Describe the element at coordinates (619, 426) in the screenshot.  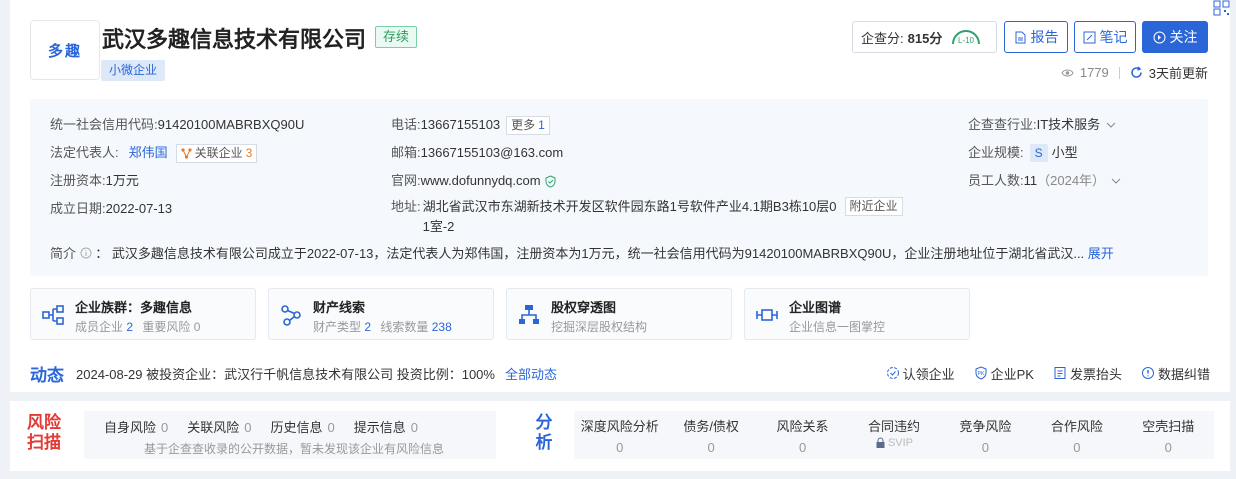
I see `analysis-item-label: 深度风险分析` at that location.